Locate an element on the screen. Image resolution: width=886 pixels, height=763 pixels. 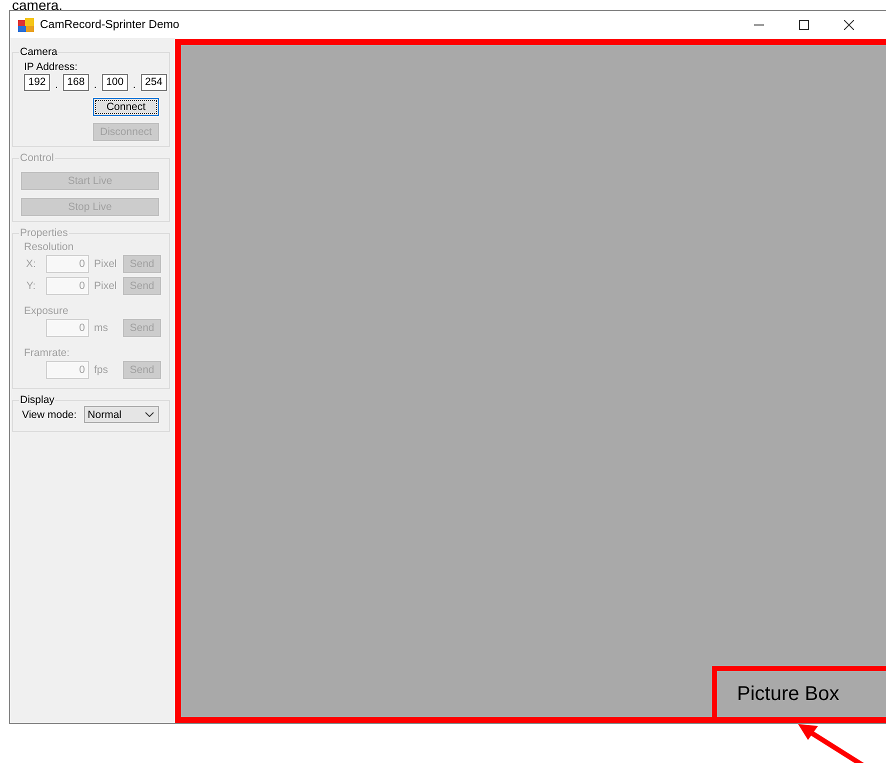
field-label: IP Address: is located at coordinates (51, 67).